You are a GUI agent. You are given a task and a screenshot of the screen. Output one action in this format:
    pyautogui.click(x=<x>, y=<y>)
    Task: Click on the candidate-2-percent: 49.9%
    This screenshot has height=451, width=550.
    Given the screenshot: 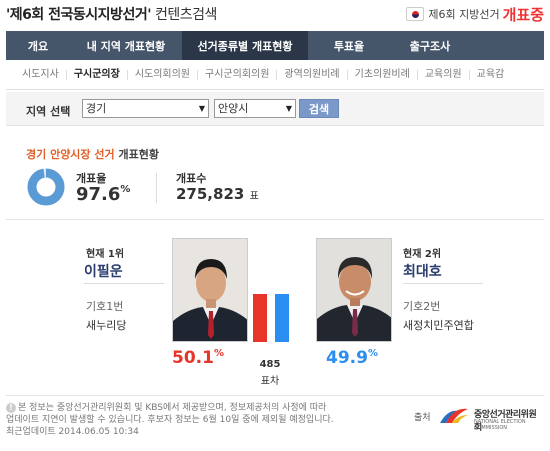 What is the action you would take?
    pyautogui.click(x=352, y=358)
    